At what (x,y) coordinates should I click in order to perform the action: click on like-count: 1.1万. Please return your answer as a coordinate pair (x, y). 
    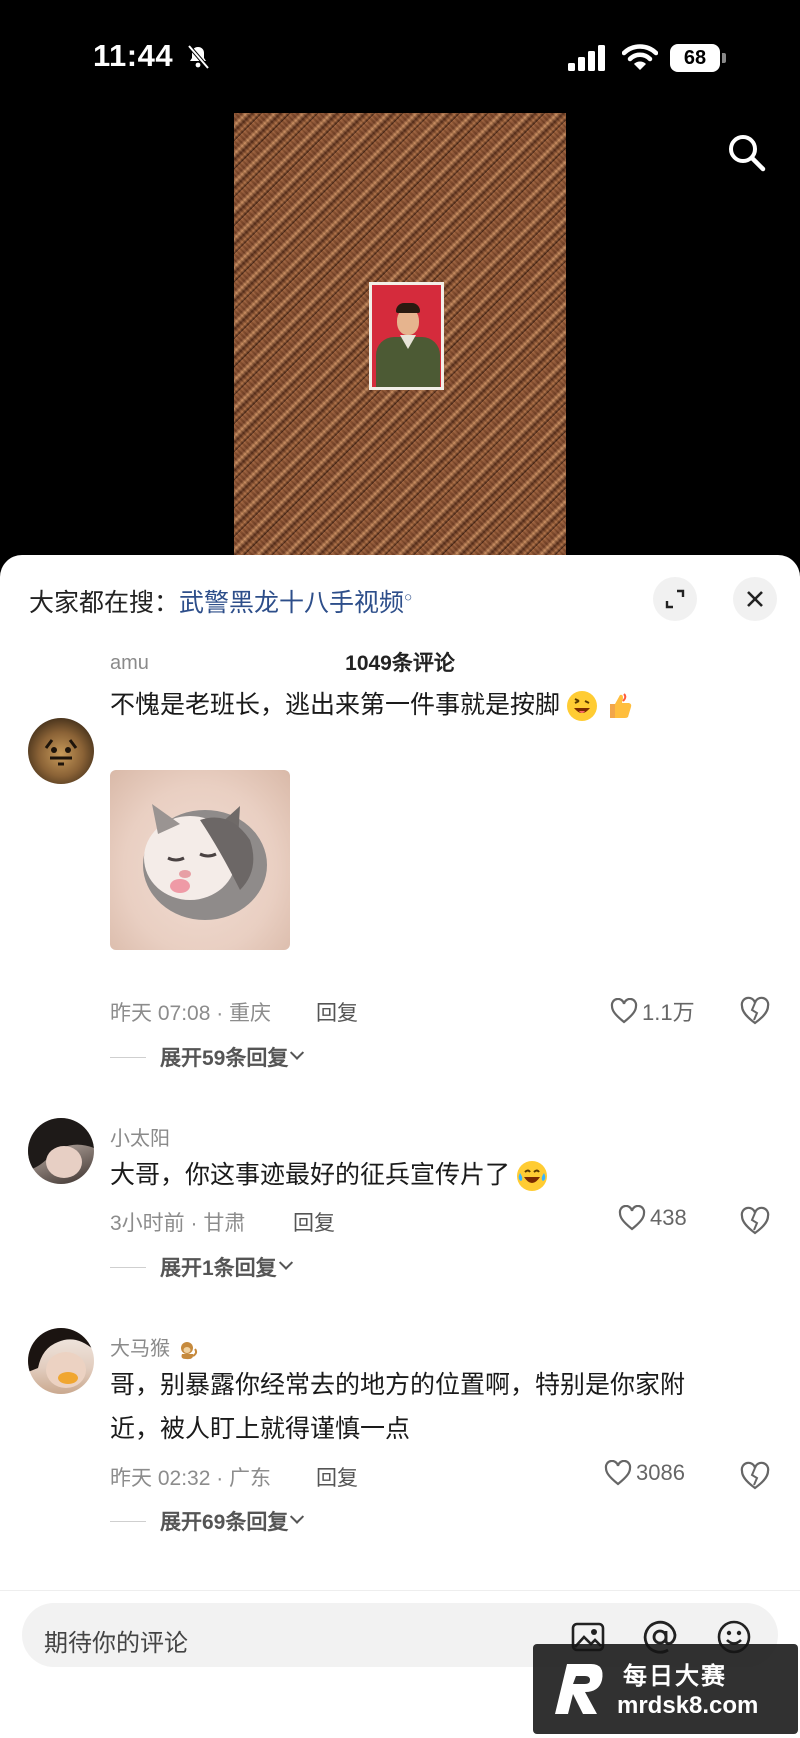
    Looking at the image, I should click on (668, 1012).